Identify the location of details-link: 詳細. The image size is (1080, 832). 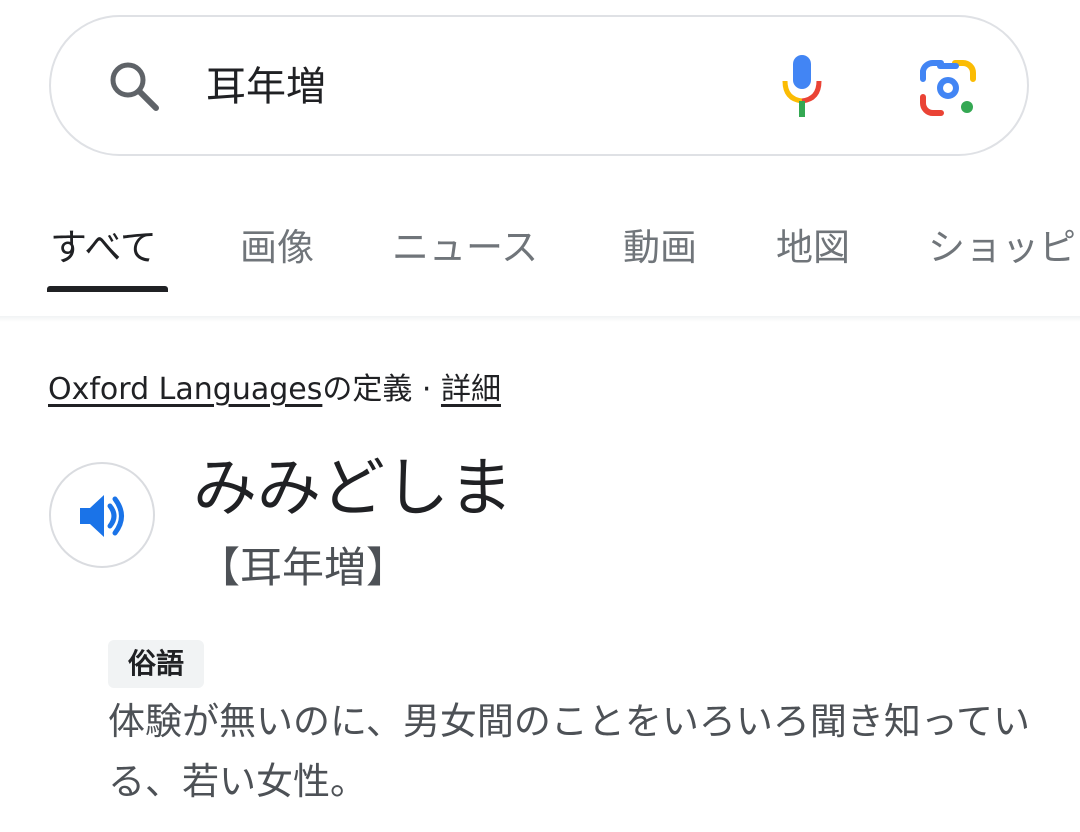
(471, 389).